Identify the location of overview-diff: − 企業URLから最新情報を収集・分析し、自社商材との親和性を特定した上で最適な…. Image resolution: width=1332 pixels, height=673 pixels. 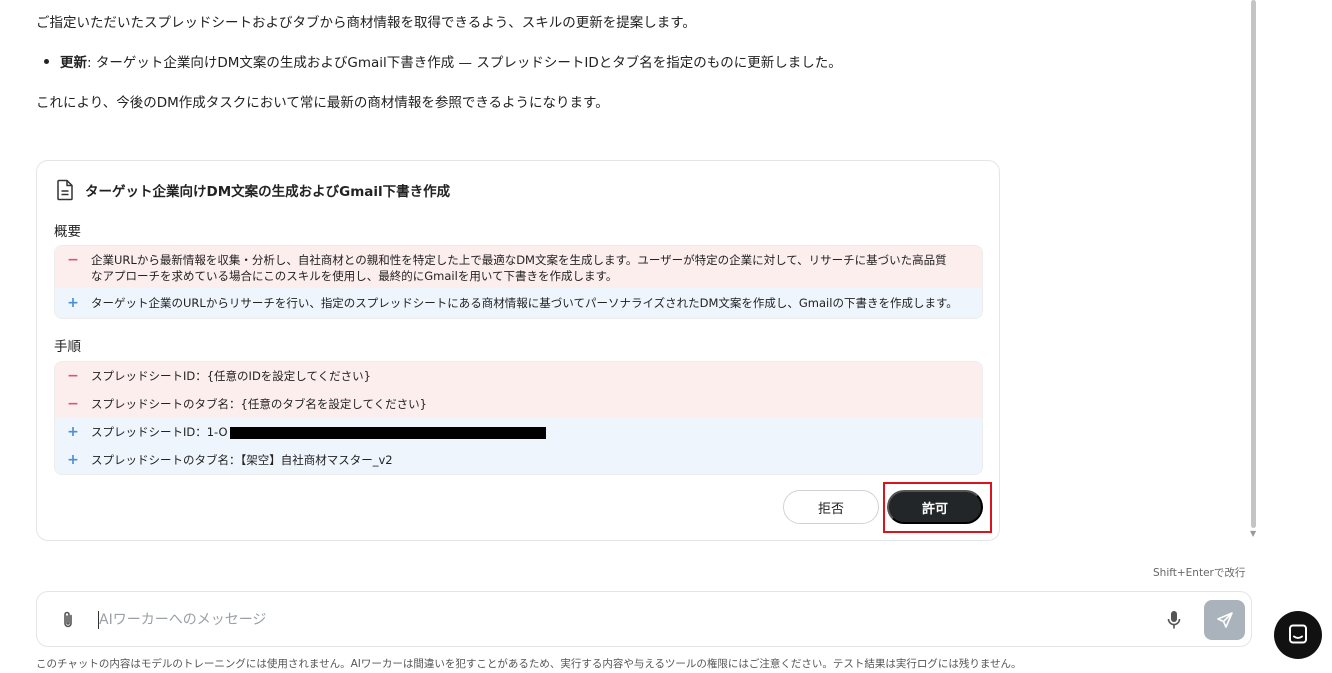
(518, 282).